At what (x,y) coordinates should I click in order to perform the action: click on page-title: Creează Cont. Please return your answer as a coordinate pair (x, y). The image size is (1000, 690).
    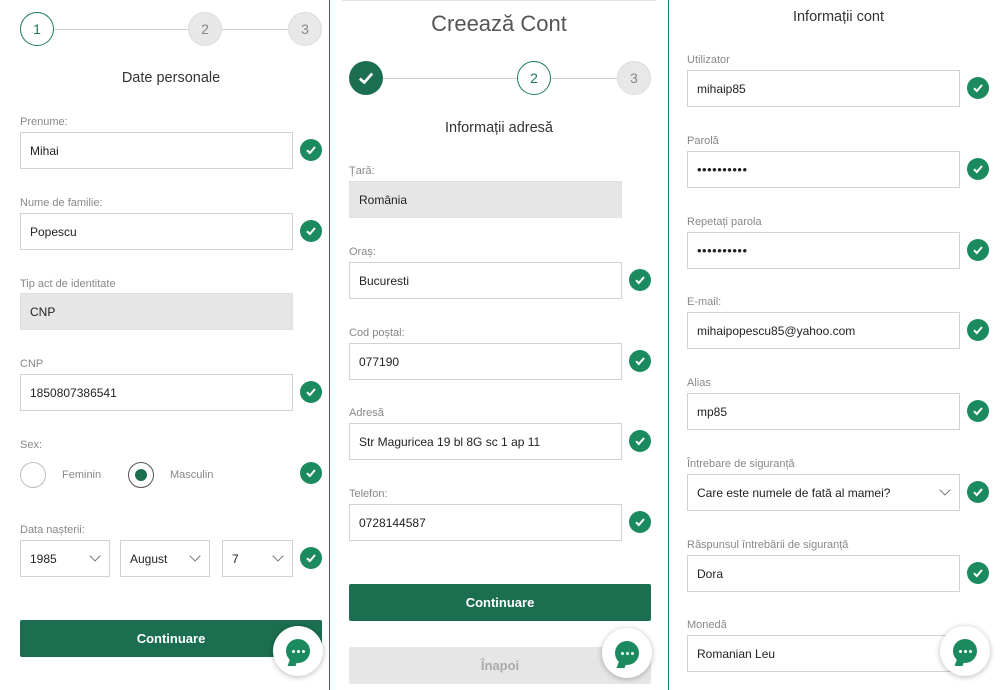
    Looking at the image, I should click on (499, 23).